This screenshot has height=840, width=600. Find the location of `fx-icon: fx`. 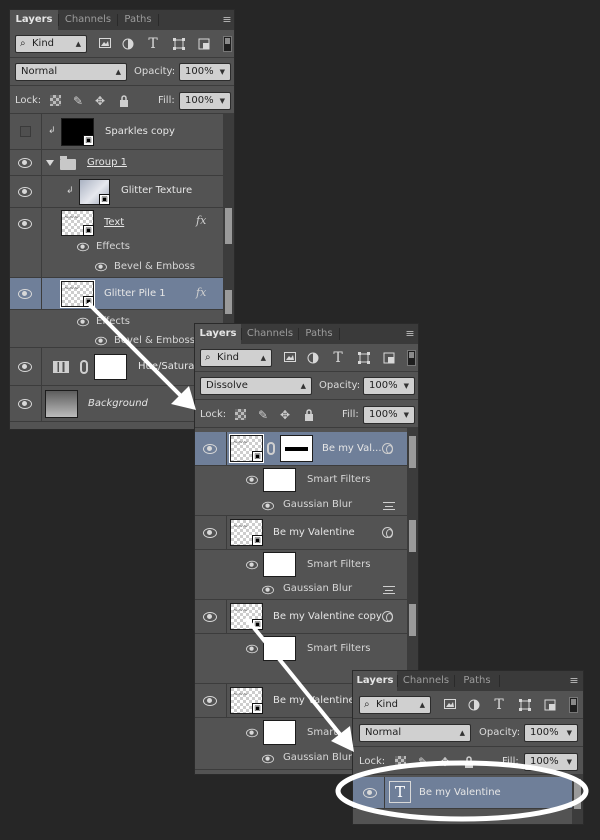

fx-icon: fx is located at coordinates (201, 292).